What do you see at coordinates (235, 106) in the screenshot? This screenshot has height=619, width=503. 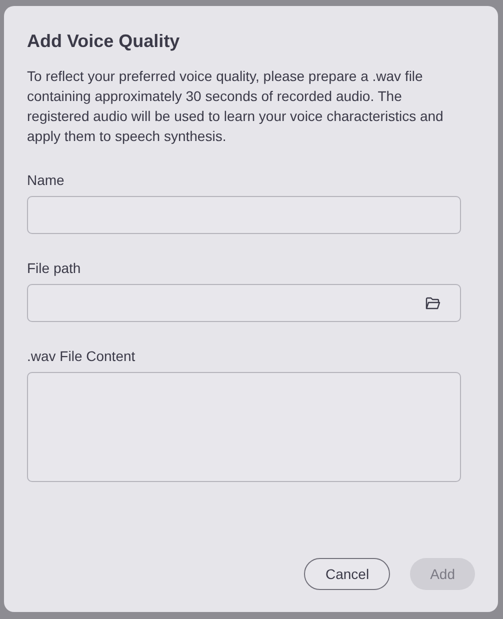 I see `description-text: To reflect your preferred voice quality, please prepare a .wav file containing approximately 30 seconds of recorded audio. The registered audio will be used to learn your voice characteristics and apply them to speech synthesis.` at bounding box center [235, 106].